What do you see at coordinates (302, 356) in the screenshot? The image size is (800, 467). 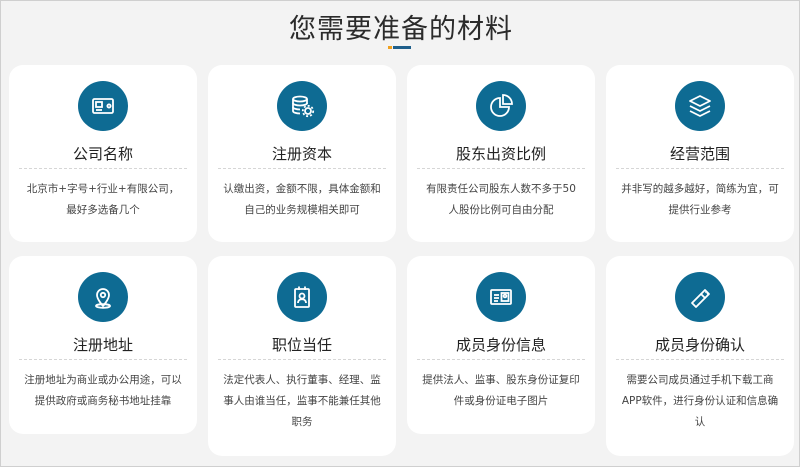 I see `card-positions: 职位当任 法定代表人、执行董事、经理、监事人由谁当任，监事不能兼任其他职务` at bounding box center [302, 356].